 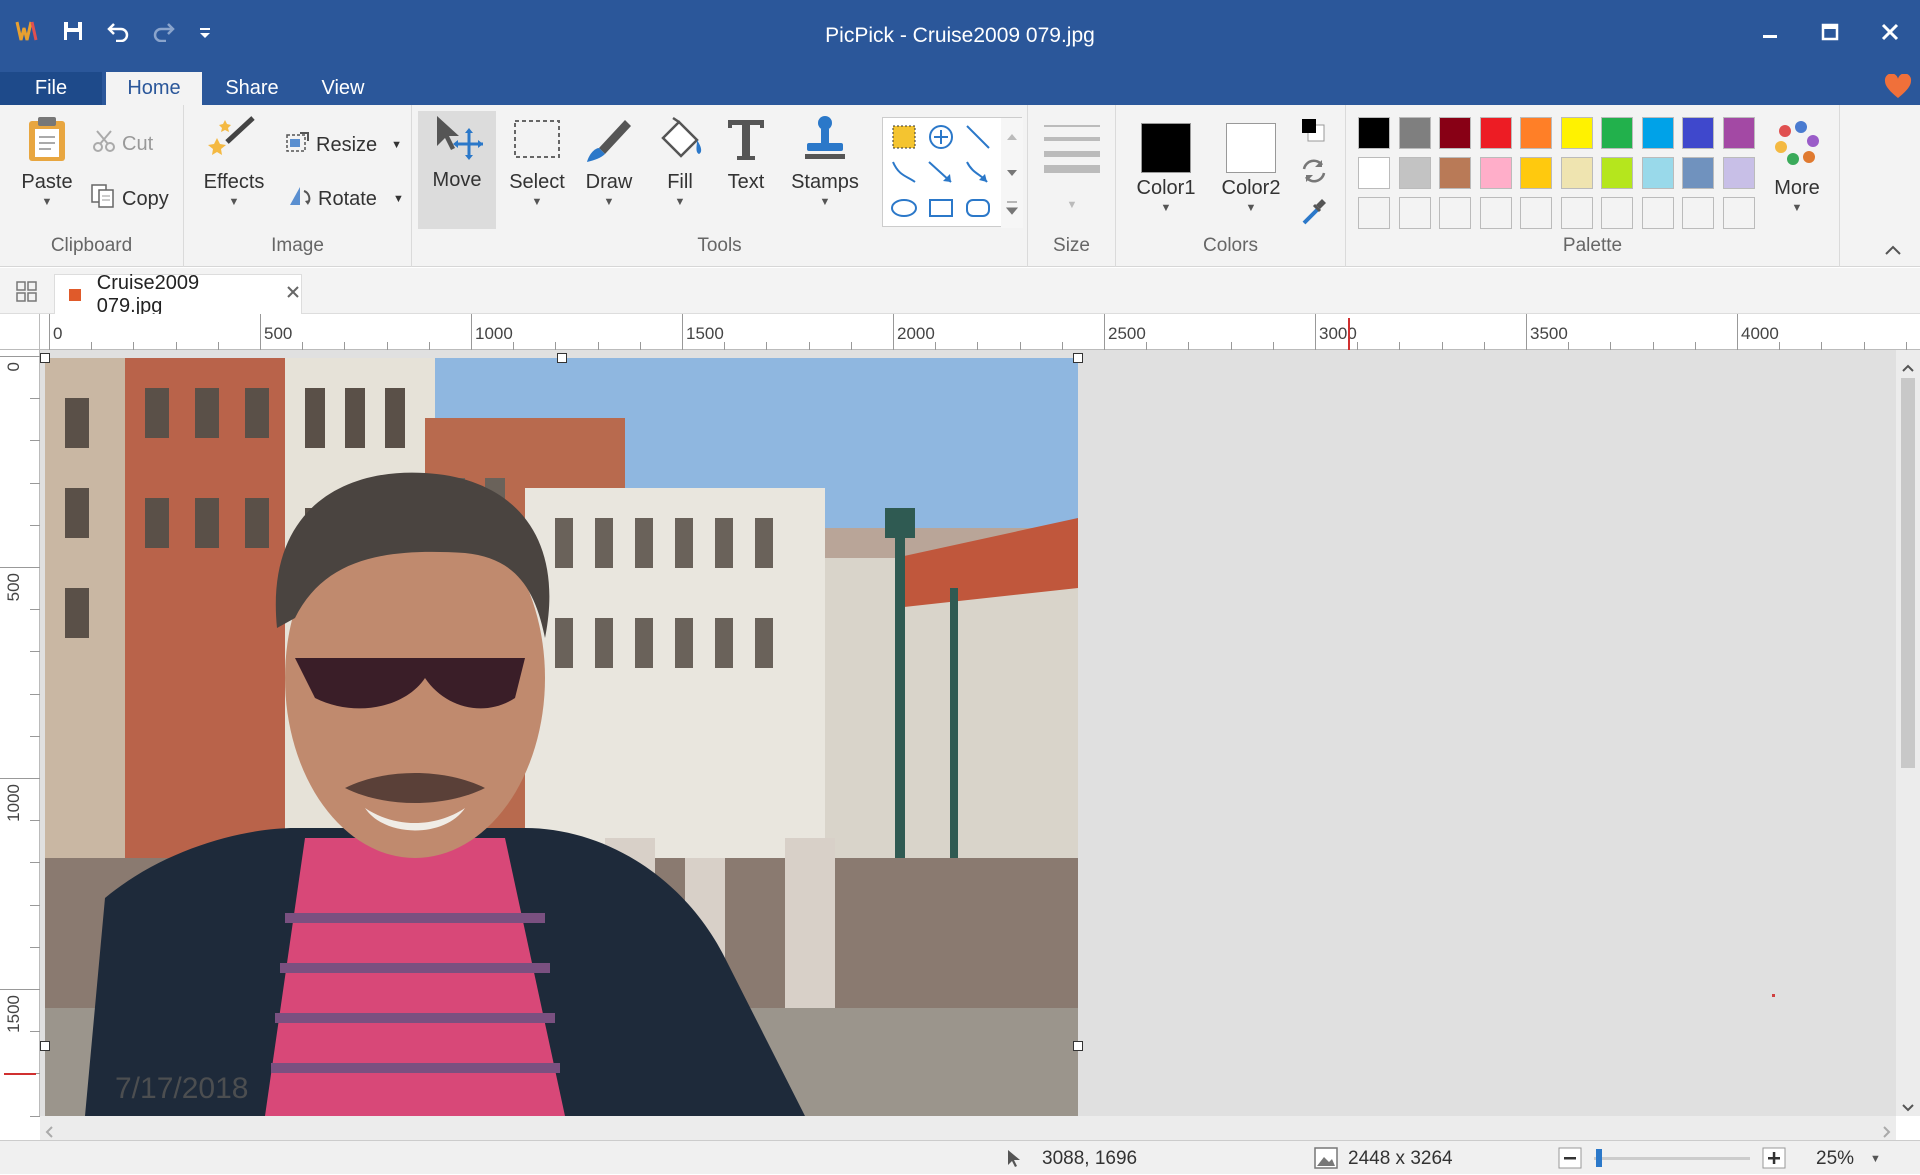 What do you see at coordinates (1166, 208) in the screenshot?
I see `color1-dropdown-icon: ▼` at bounding box center [1166, 208].